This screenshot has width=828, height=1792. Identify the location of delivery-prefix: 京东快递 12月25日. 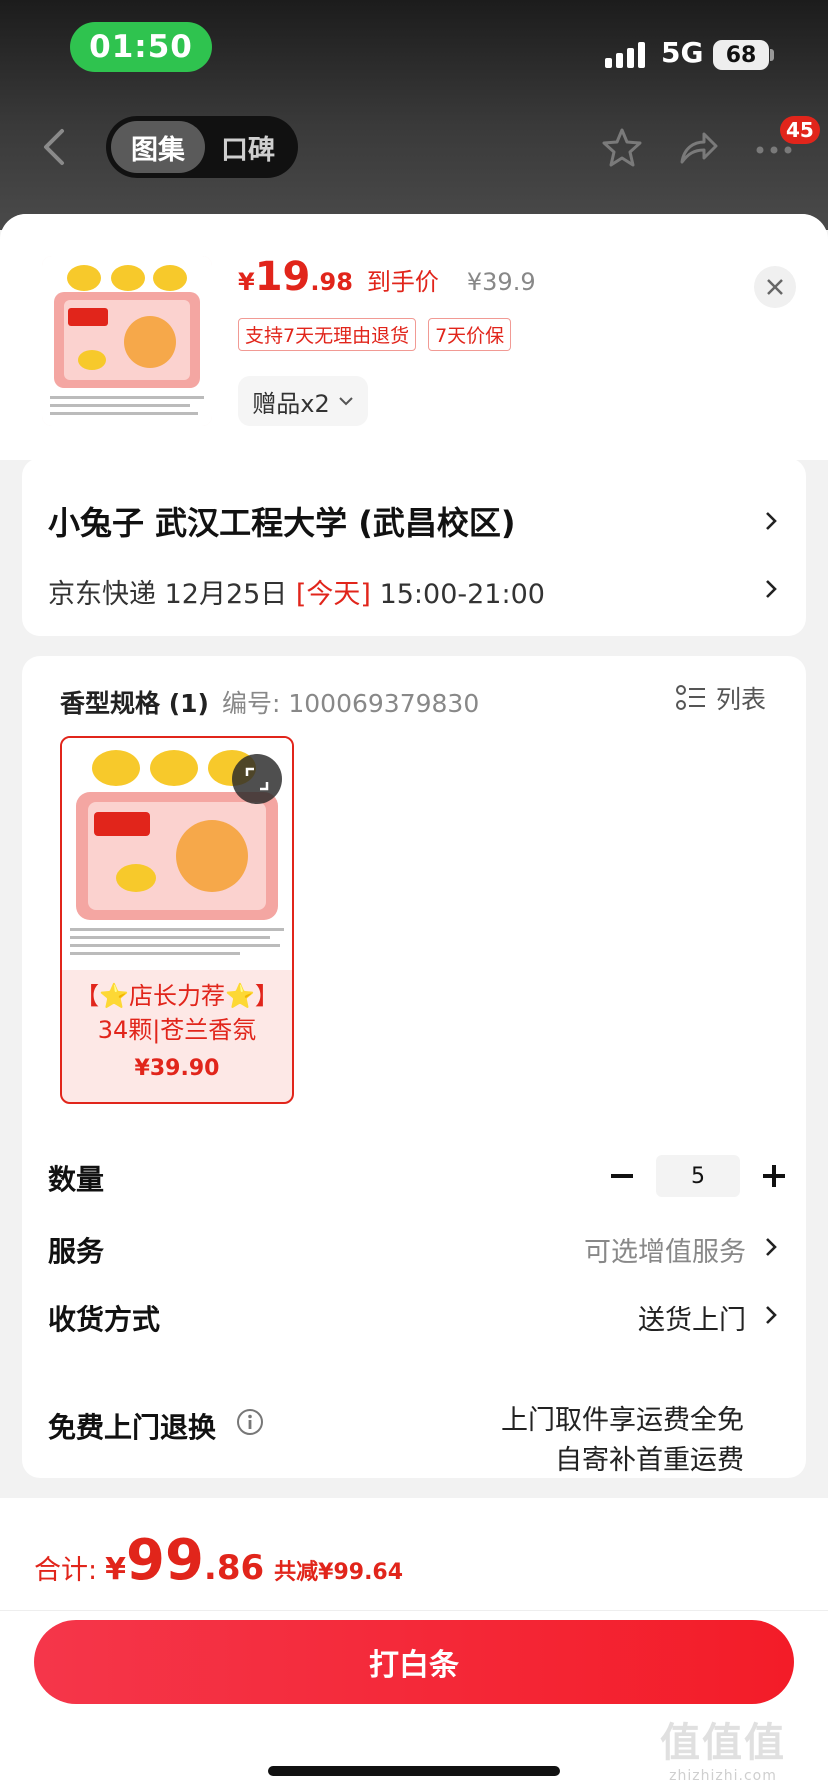
(168, 594).